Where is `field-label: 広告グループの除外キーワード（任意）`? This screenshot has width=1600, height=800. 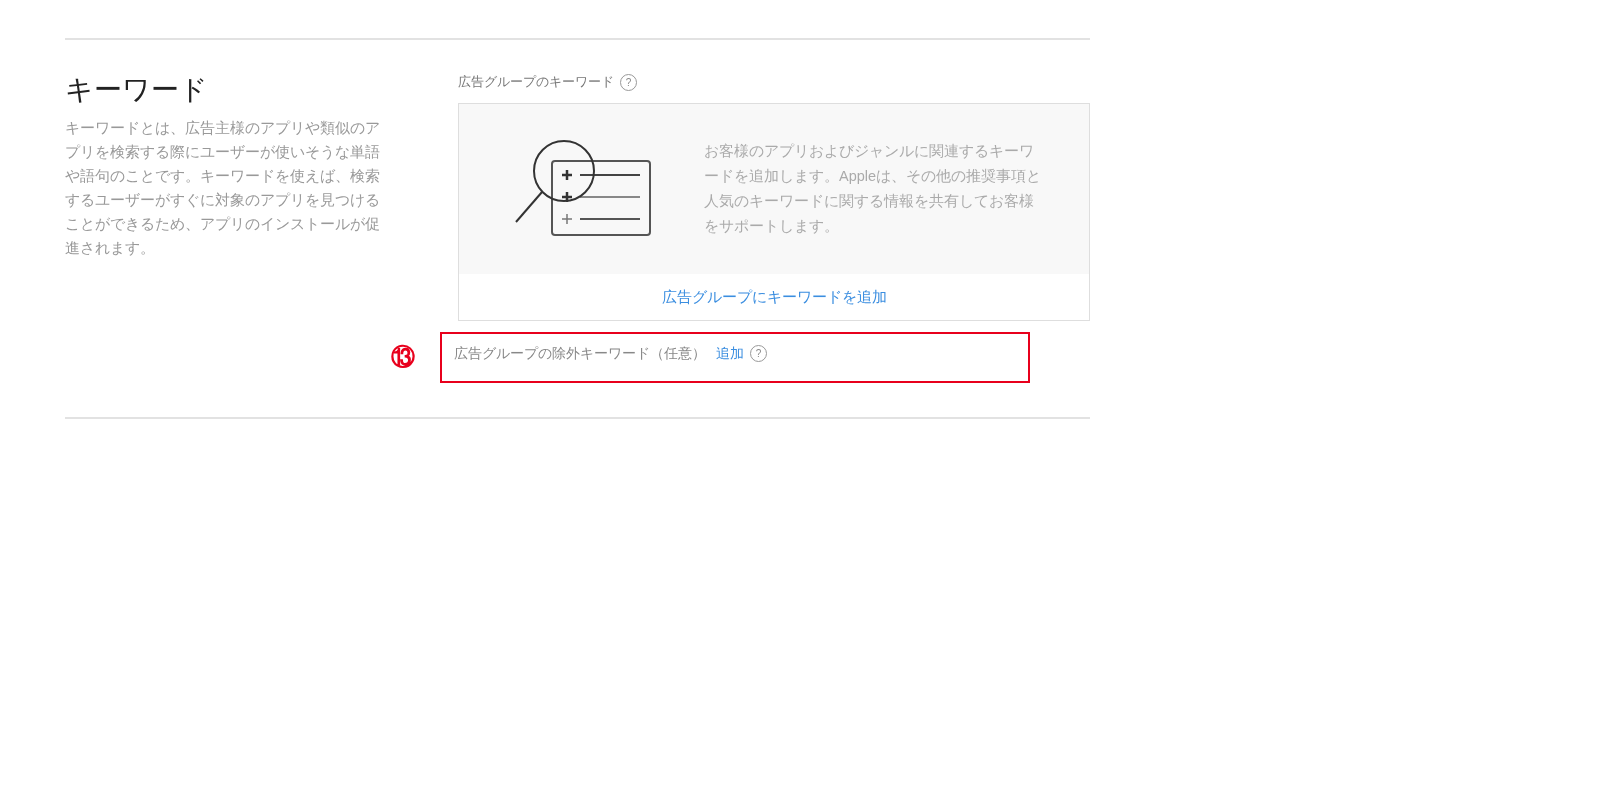
field-label: 広告グループの除外キーワード（任意） is located at coordinates (580, 353).